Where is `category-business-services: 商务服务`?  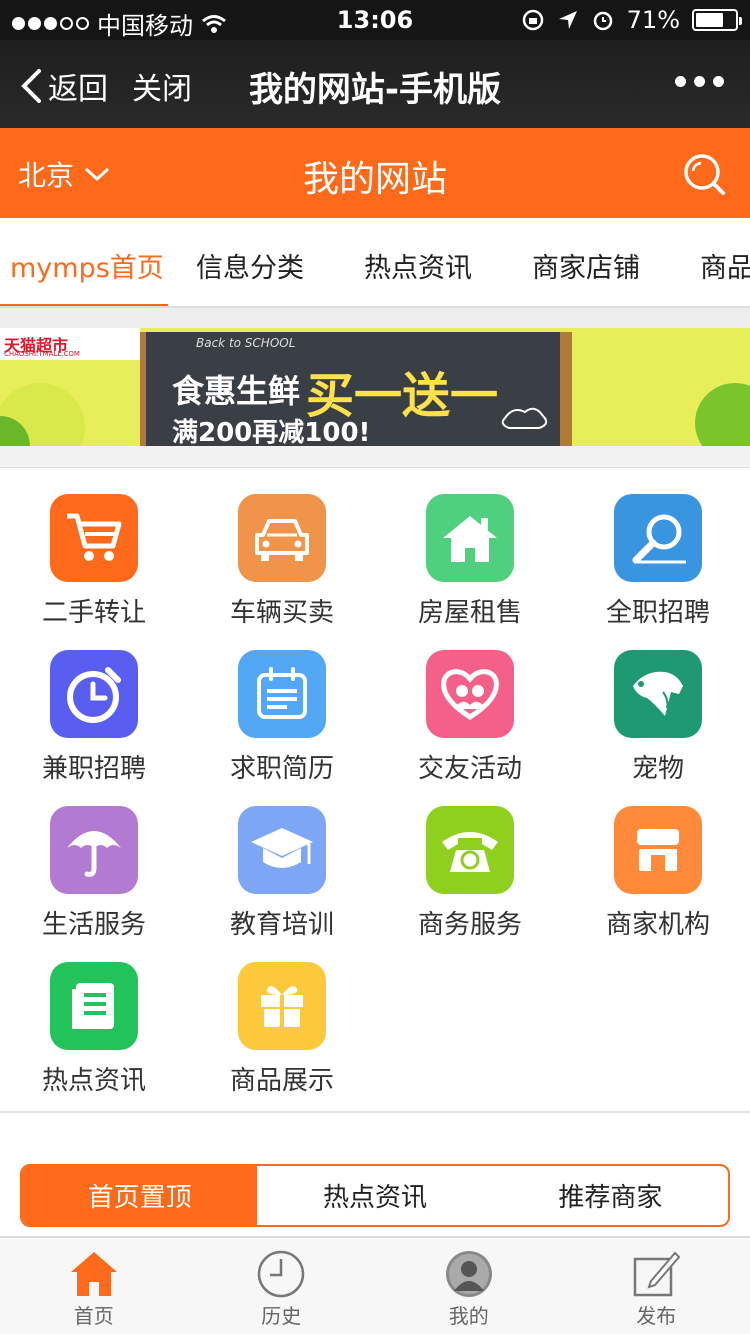 category-business-services: 商务服务 is located at coordinates (470, 860).